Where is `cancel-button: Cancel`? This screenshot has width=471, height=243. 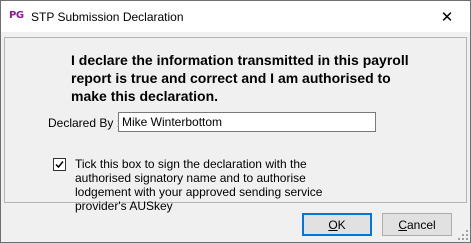 cancel-button: Cancel is located at coordinates (417, 224).